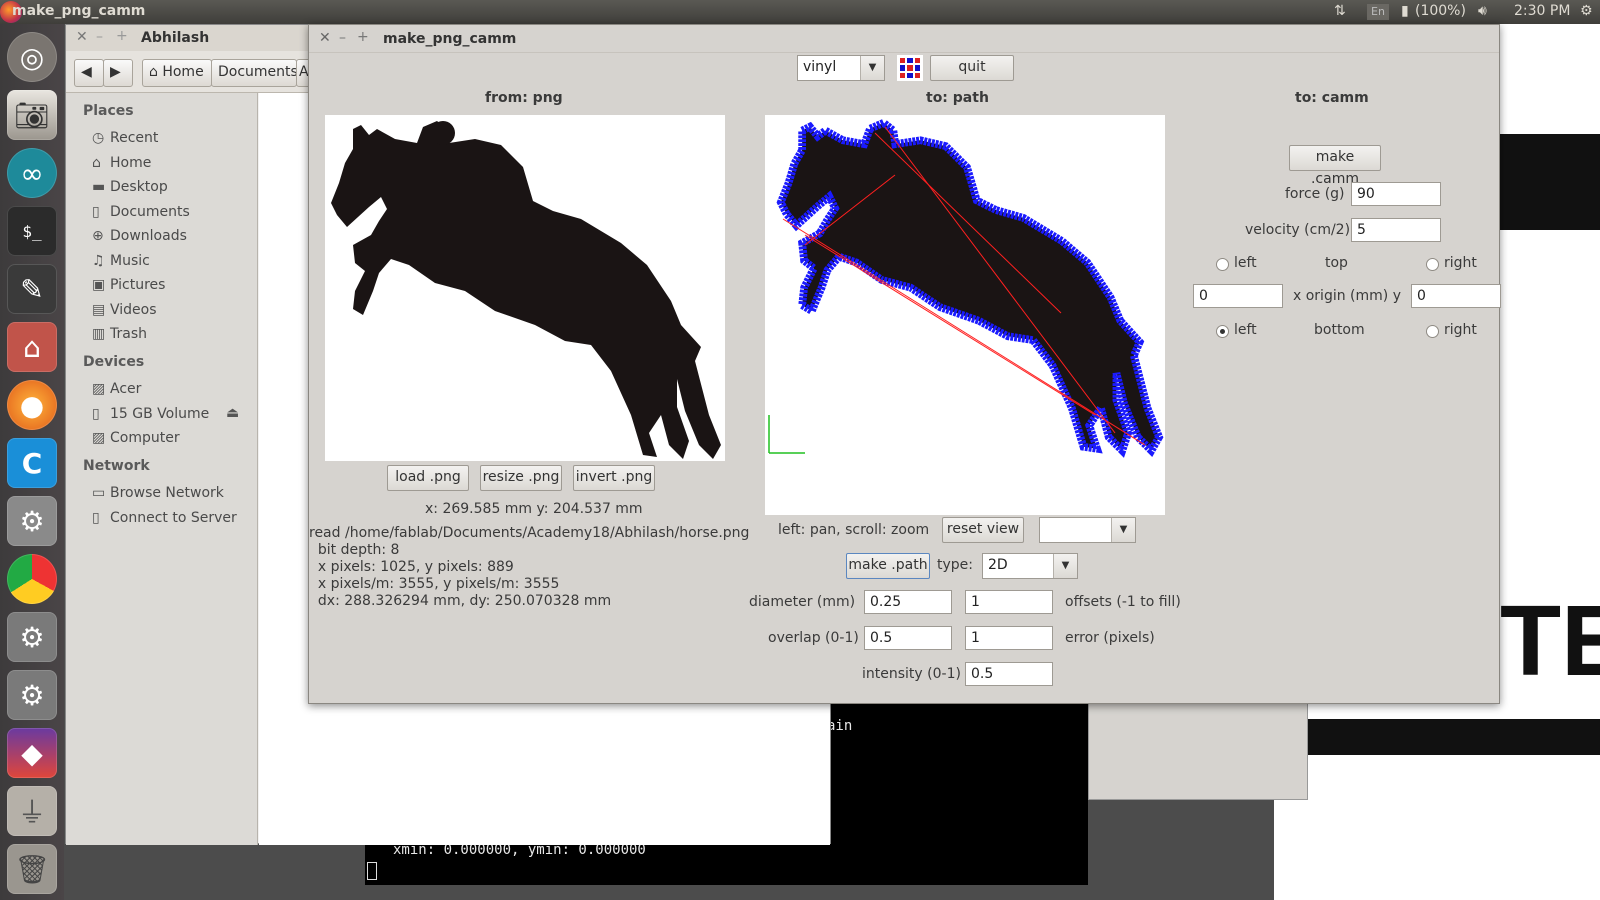 This screenshot has height=900, width=1600. Describe the element at coordinates (141, 212) in the screenshot. I see `sidebar-item-documents: ▯ Documents` at that location.